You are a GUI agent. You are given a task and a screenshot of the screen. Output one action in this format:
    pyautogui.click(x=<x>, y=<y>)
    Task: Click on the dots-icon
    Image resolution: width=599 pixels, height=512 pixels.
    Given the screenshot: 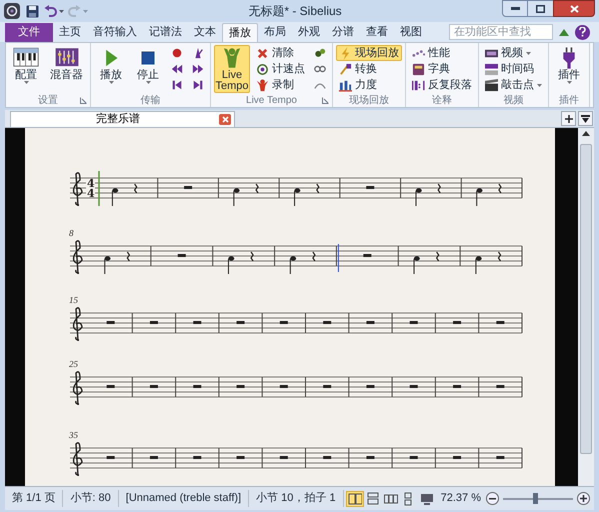 What is the action you would take?
    pyautogui.click(x=320, y=53)
    